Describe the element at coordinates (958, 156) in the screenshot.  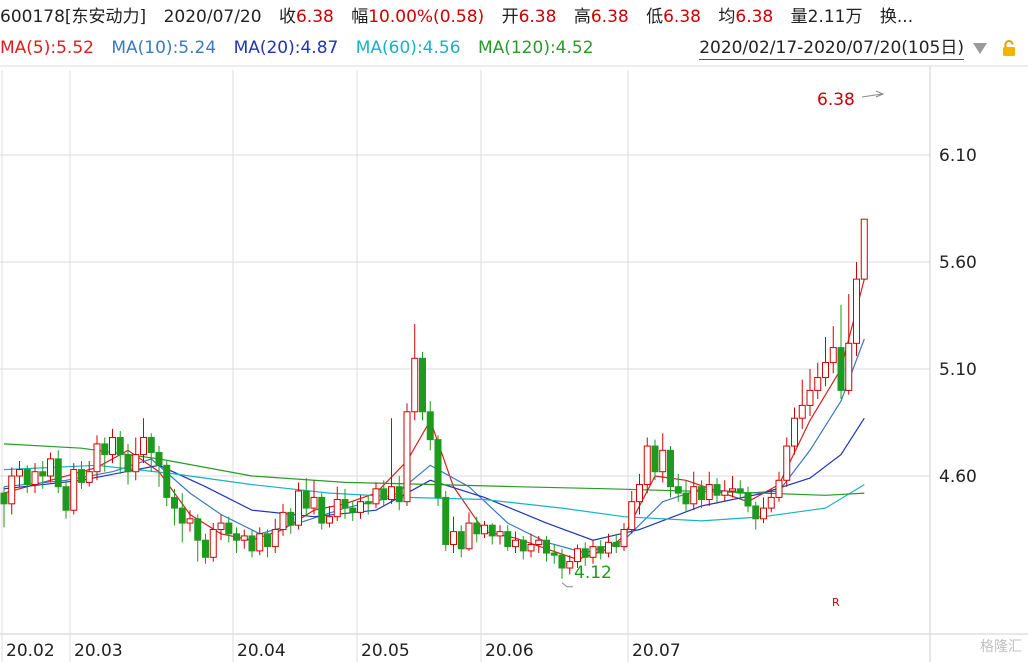
I see `y-tick-label: 6.10` at that location.